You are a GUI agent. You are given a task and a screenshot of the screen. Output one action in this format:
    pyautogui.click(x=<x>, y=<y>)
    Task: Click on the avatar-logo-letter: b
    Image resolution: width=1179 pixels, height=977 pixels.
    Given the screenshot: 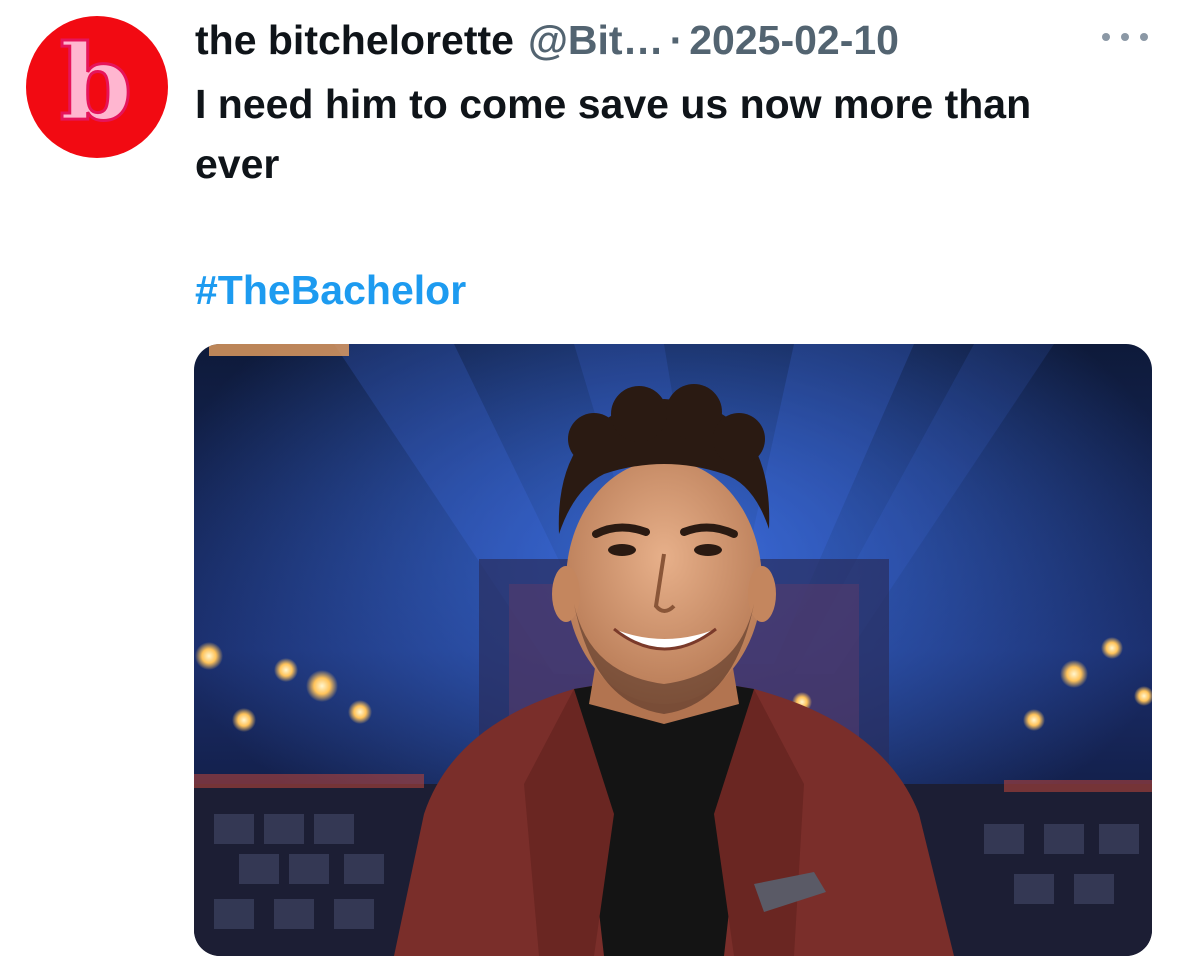 What is the action you would take?
    pyautogui.click(x=96, y=82)
    